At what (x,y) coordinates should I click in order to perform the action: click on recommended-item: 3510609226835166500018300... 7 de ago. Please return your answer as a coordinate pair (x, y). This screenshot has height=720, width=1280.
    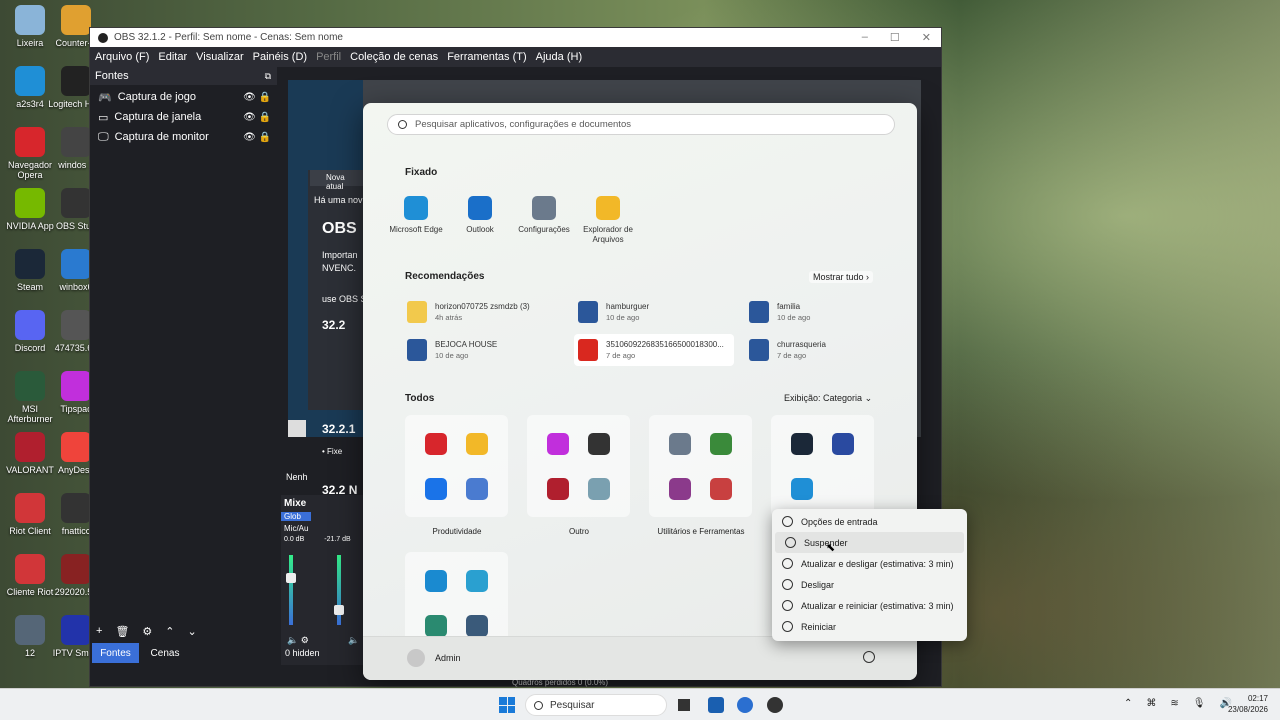
    Looking at the image, I should click on (654, 350).